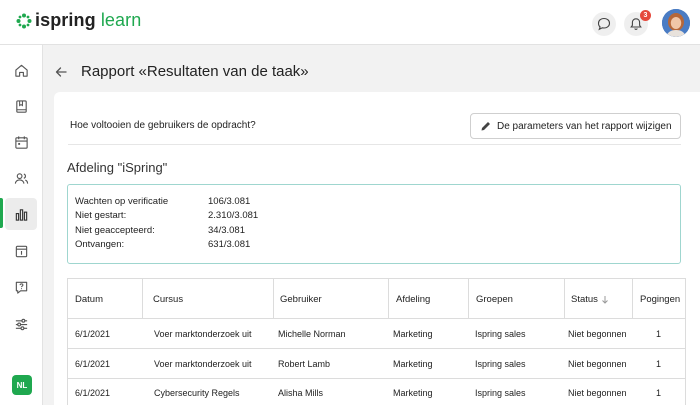 Image resolution: width=700 pixels, height=405 pixels. What do you see at coordinates (117, 167) in the screenshot?
I see `department-title: Afdeling "iSpring"` at bounding box center [117, 167].